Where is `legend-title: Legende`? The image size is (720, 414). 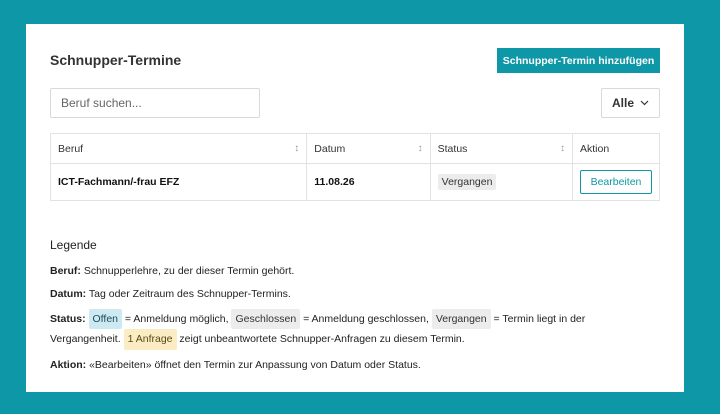
legend-title: Legende is located at coordinates (73, 245).